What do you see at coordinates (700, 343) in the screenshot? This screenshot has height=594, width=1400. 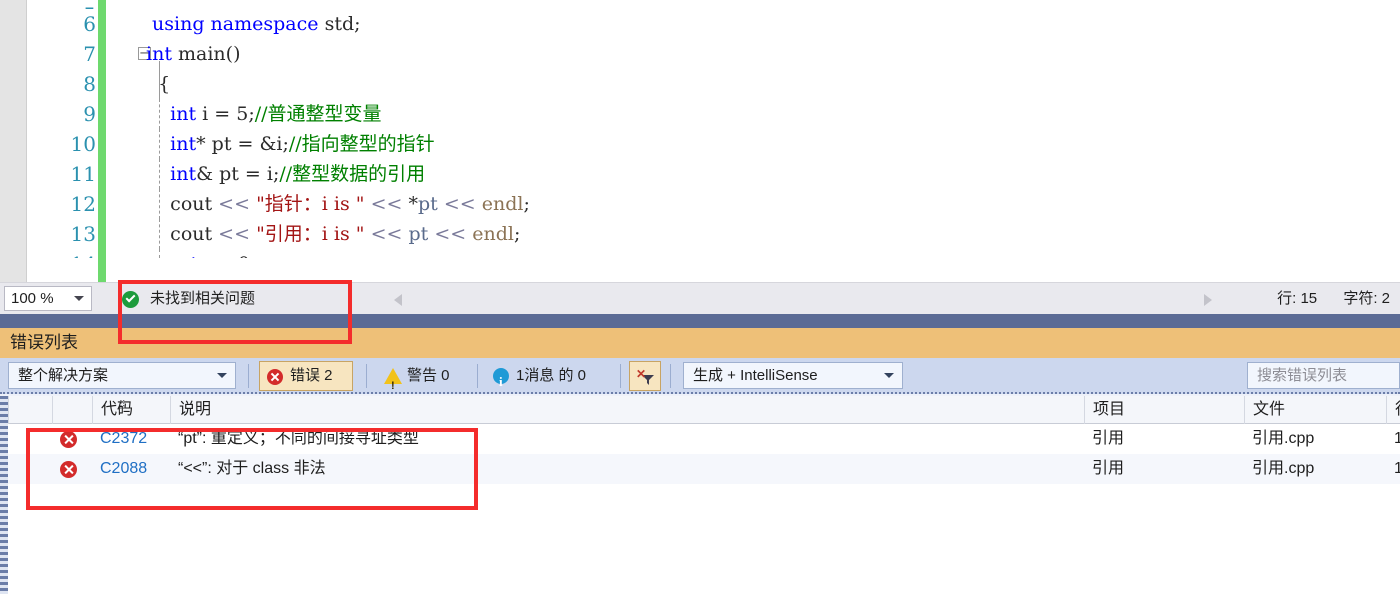 I see `error-list-titlebar: 错误列表` at bounding box center [700, 343].